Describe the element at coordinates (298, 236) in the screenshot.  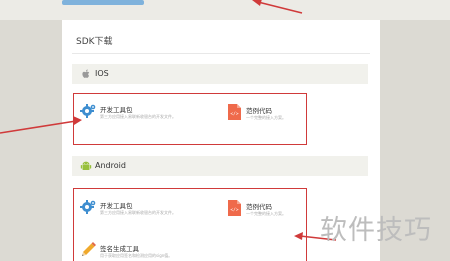
I see `arrow-android-head` at that location.